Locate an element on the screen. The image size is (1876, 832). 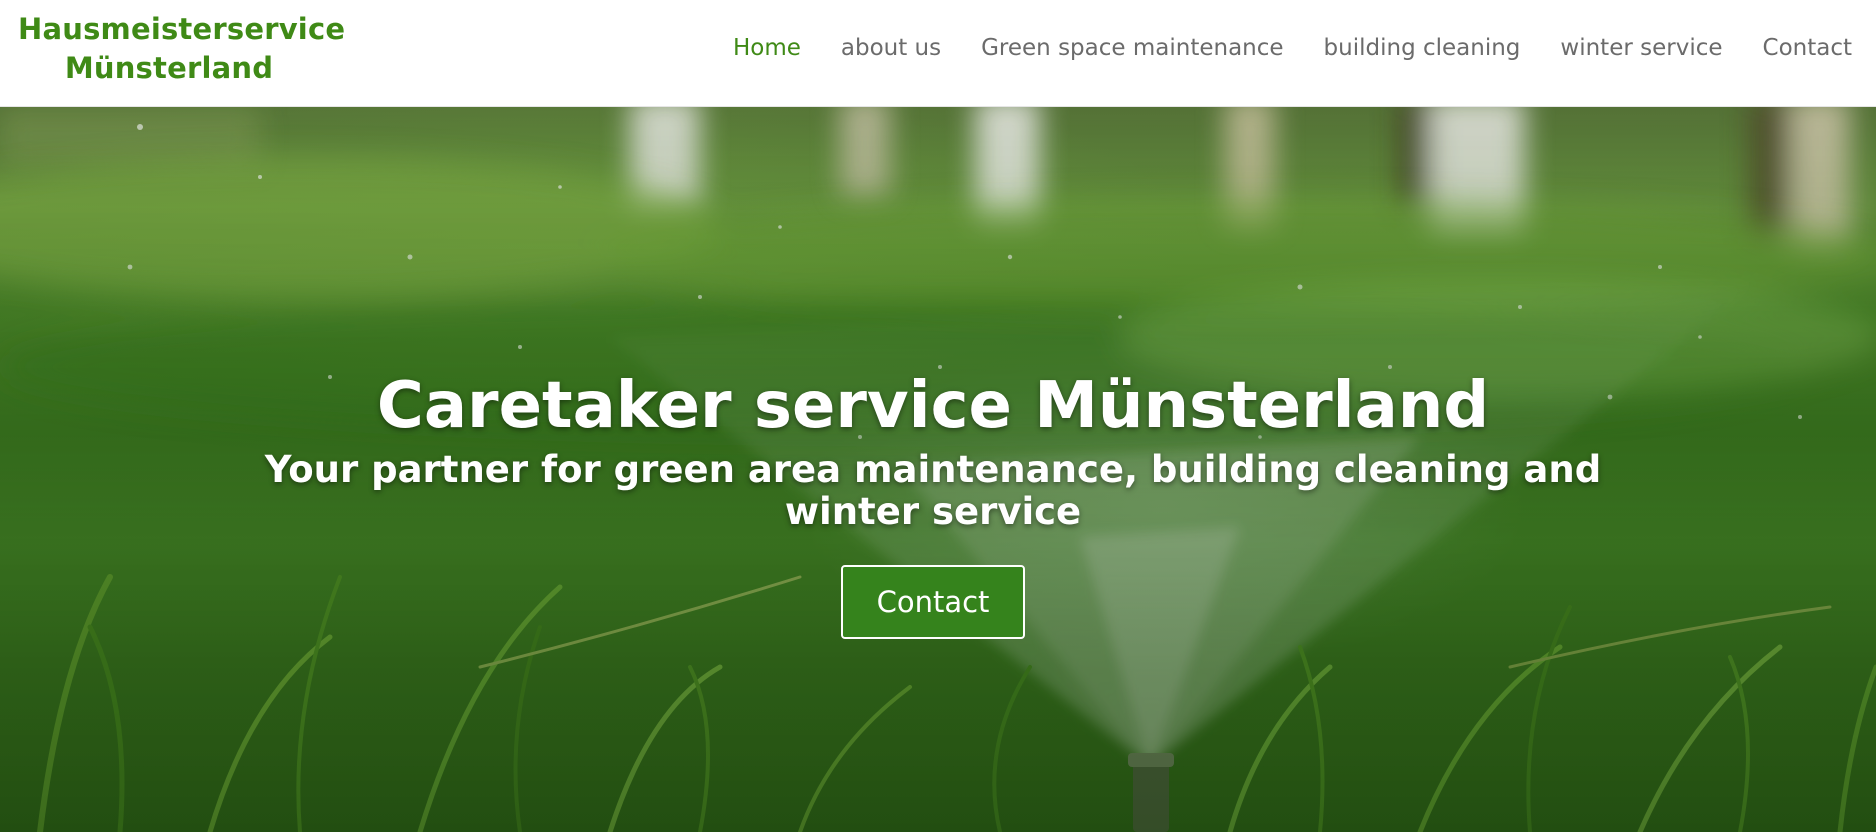
nav-item-contact: Contact is located at coordinates (1807, 48).